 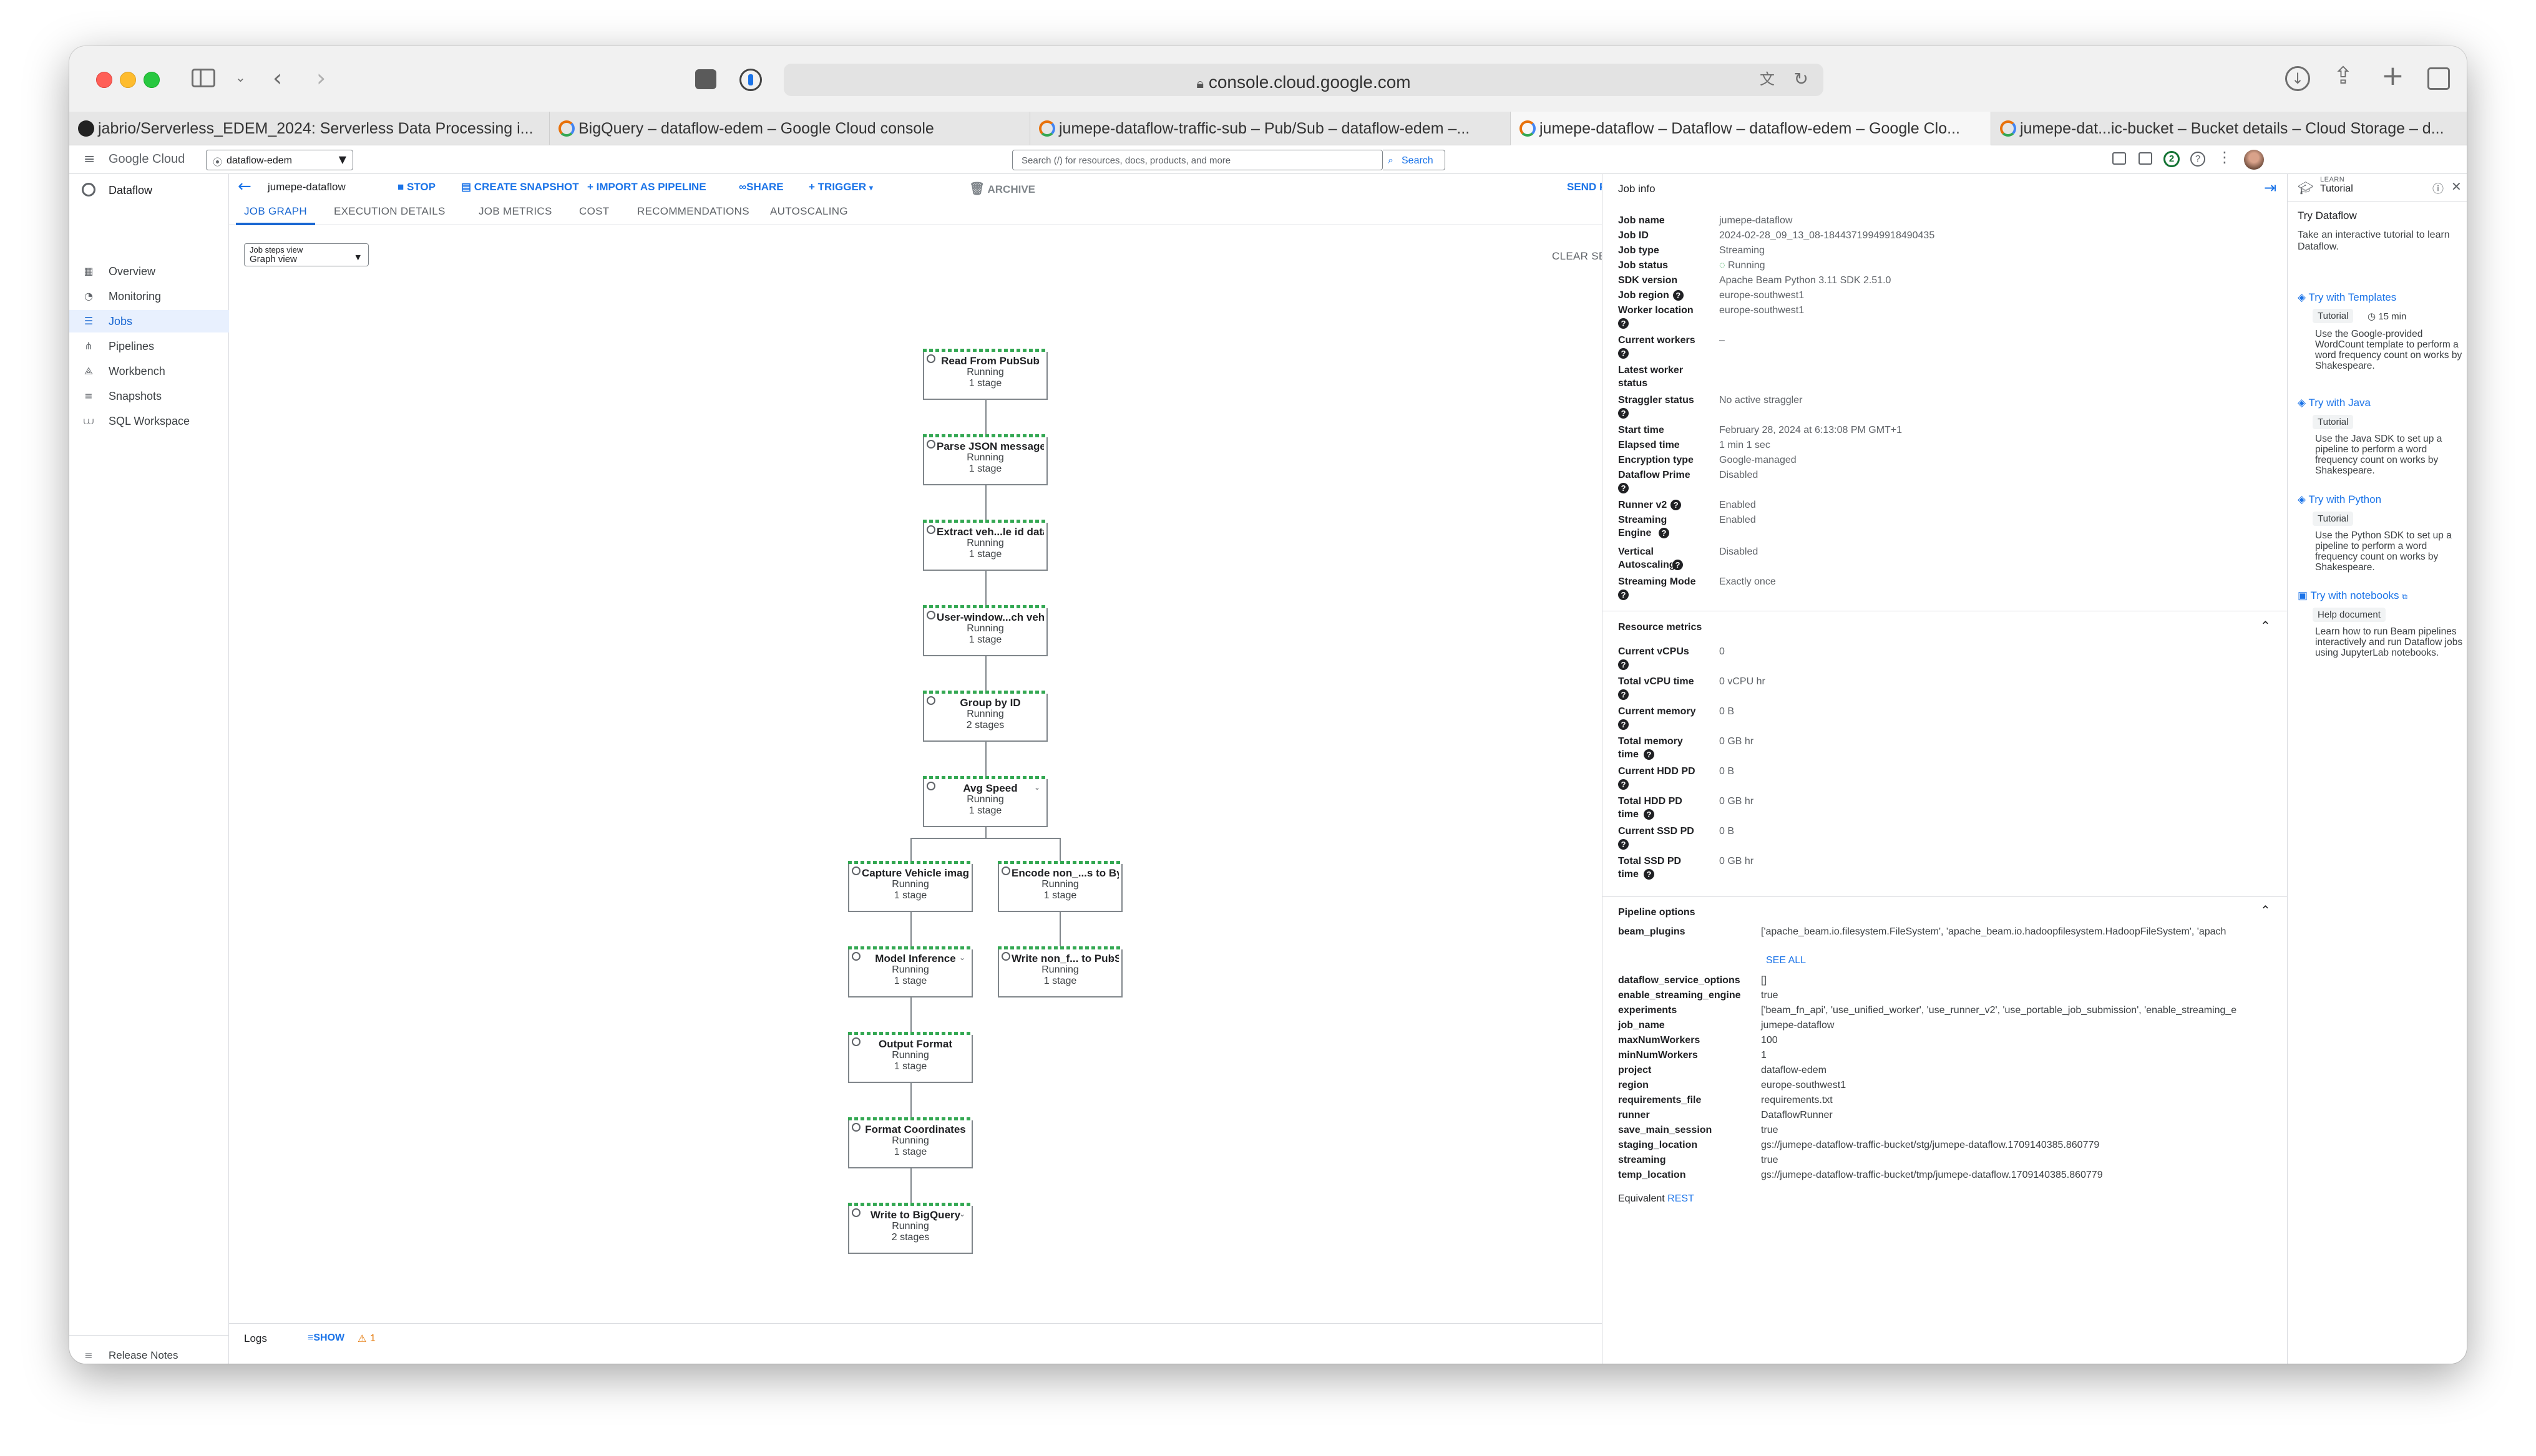 I want to click on graph-step-user-window: User-window...ch vehicle Running 1 stage, so click(x=985, y=631).